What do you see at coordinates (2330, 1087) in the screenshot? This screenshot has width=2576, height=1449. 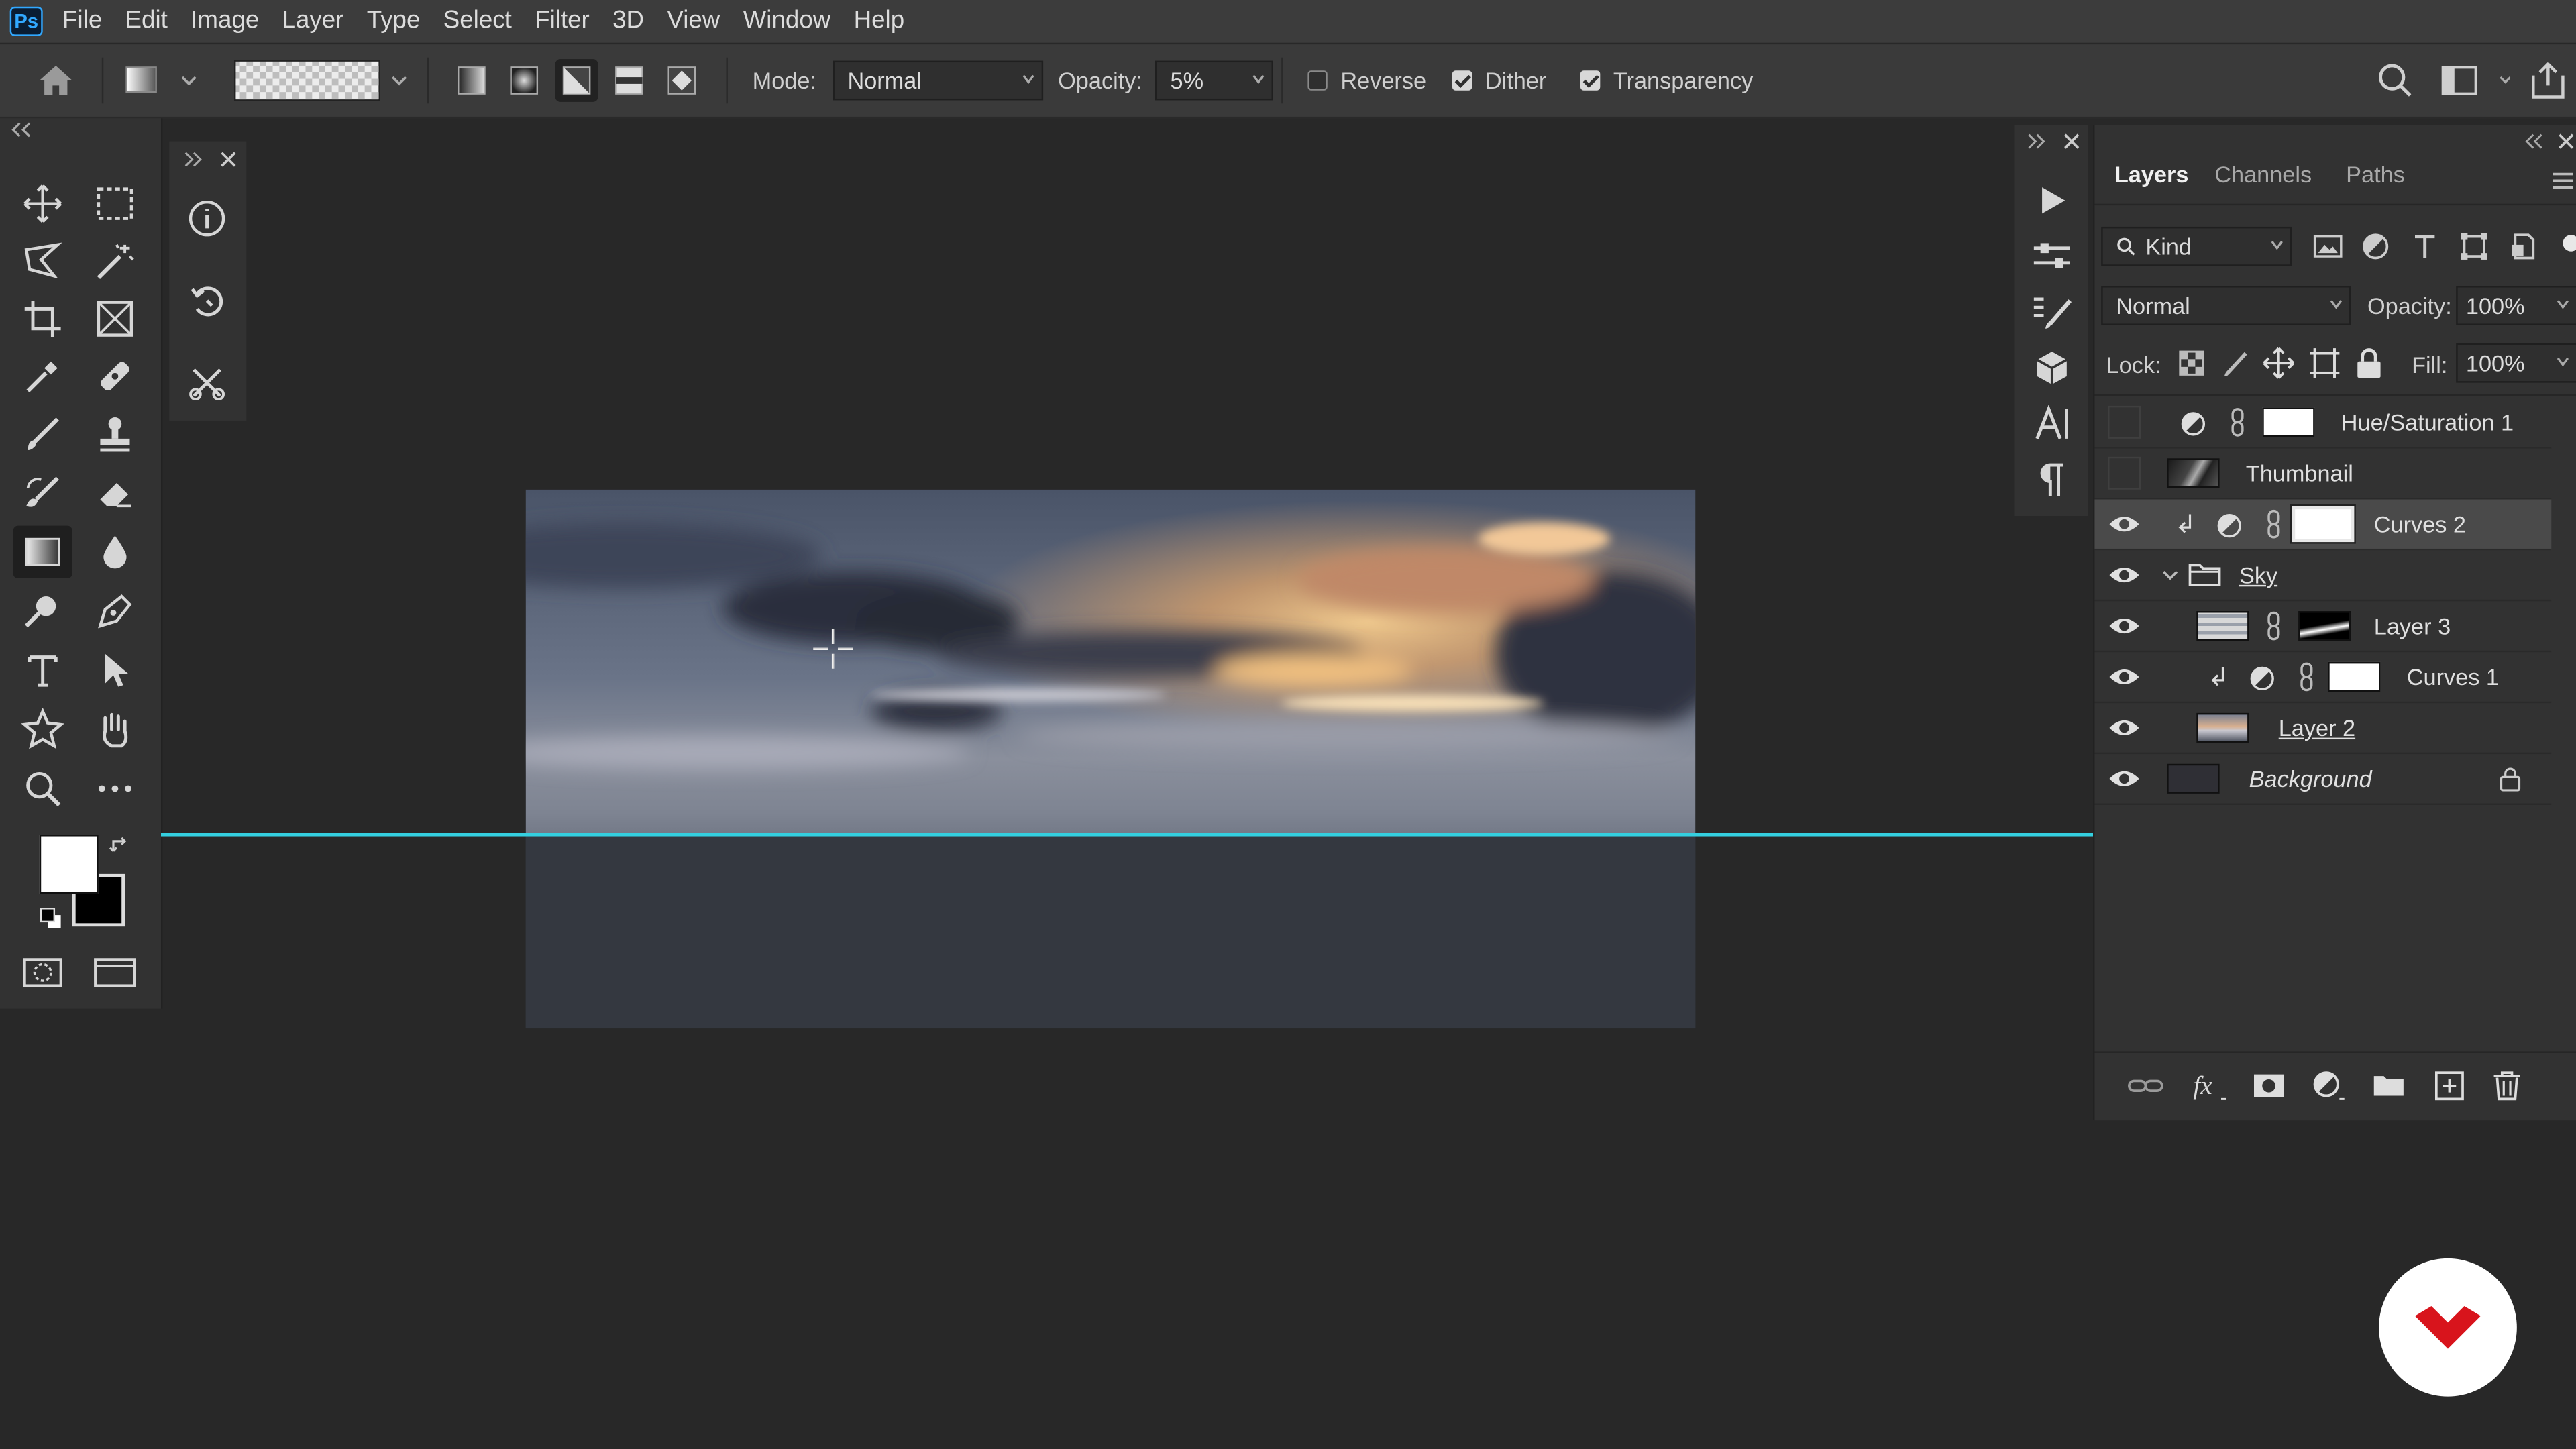 I see `new-adjustment-layer-icon` at bounding box center [2330, 1087].